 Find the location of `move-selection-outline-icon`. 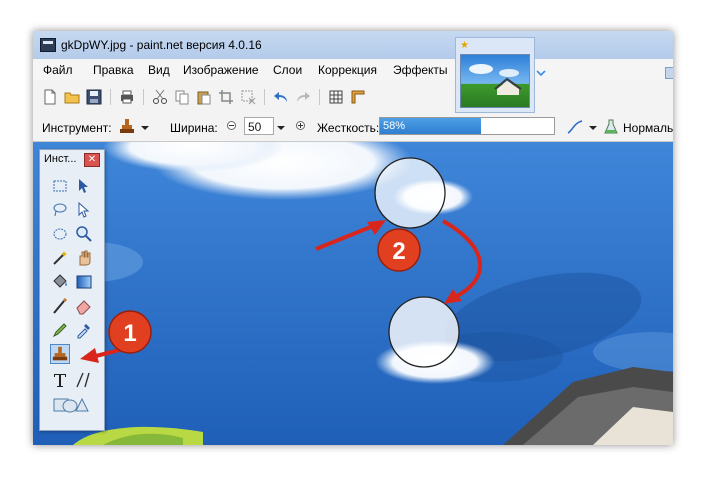

move-selection-outline-icon is located at coordinates (84, 209).